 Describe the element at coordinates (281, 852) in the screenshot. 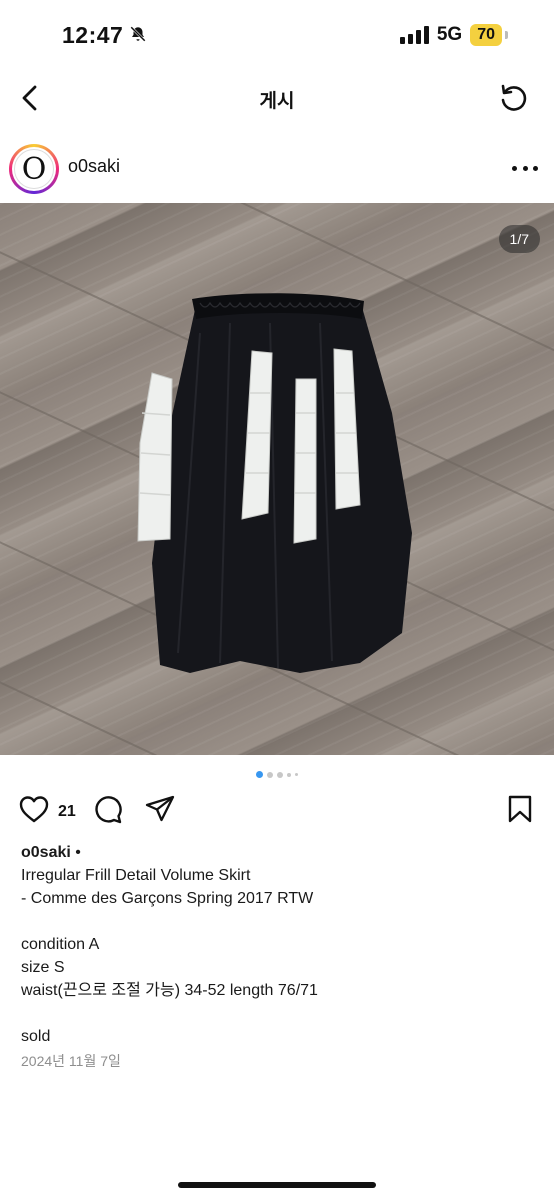

I see `caption-header: o0saki •` at that location.